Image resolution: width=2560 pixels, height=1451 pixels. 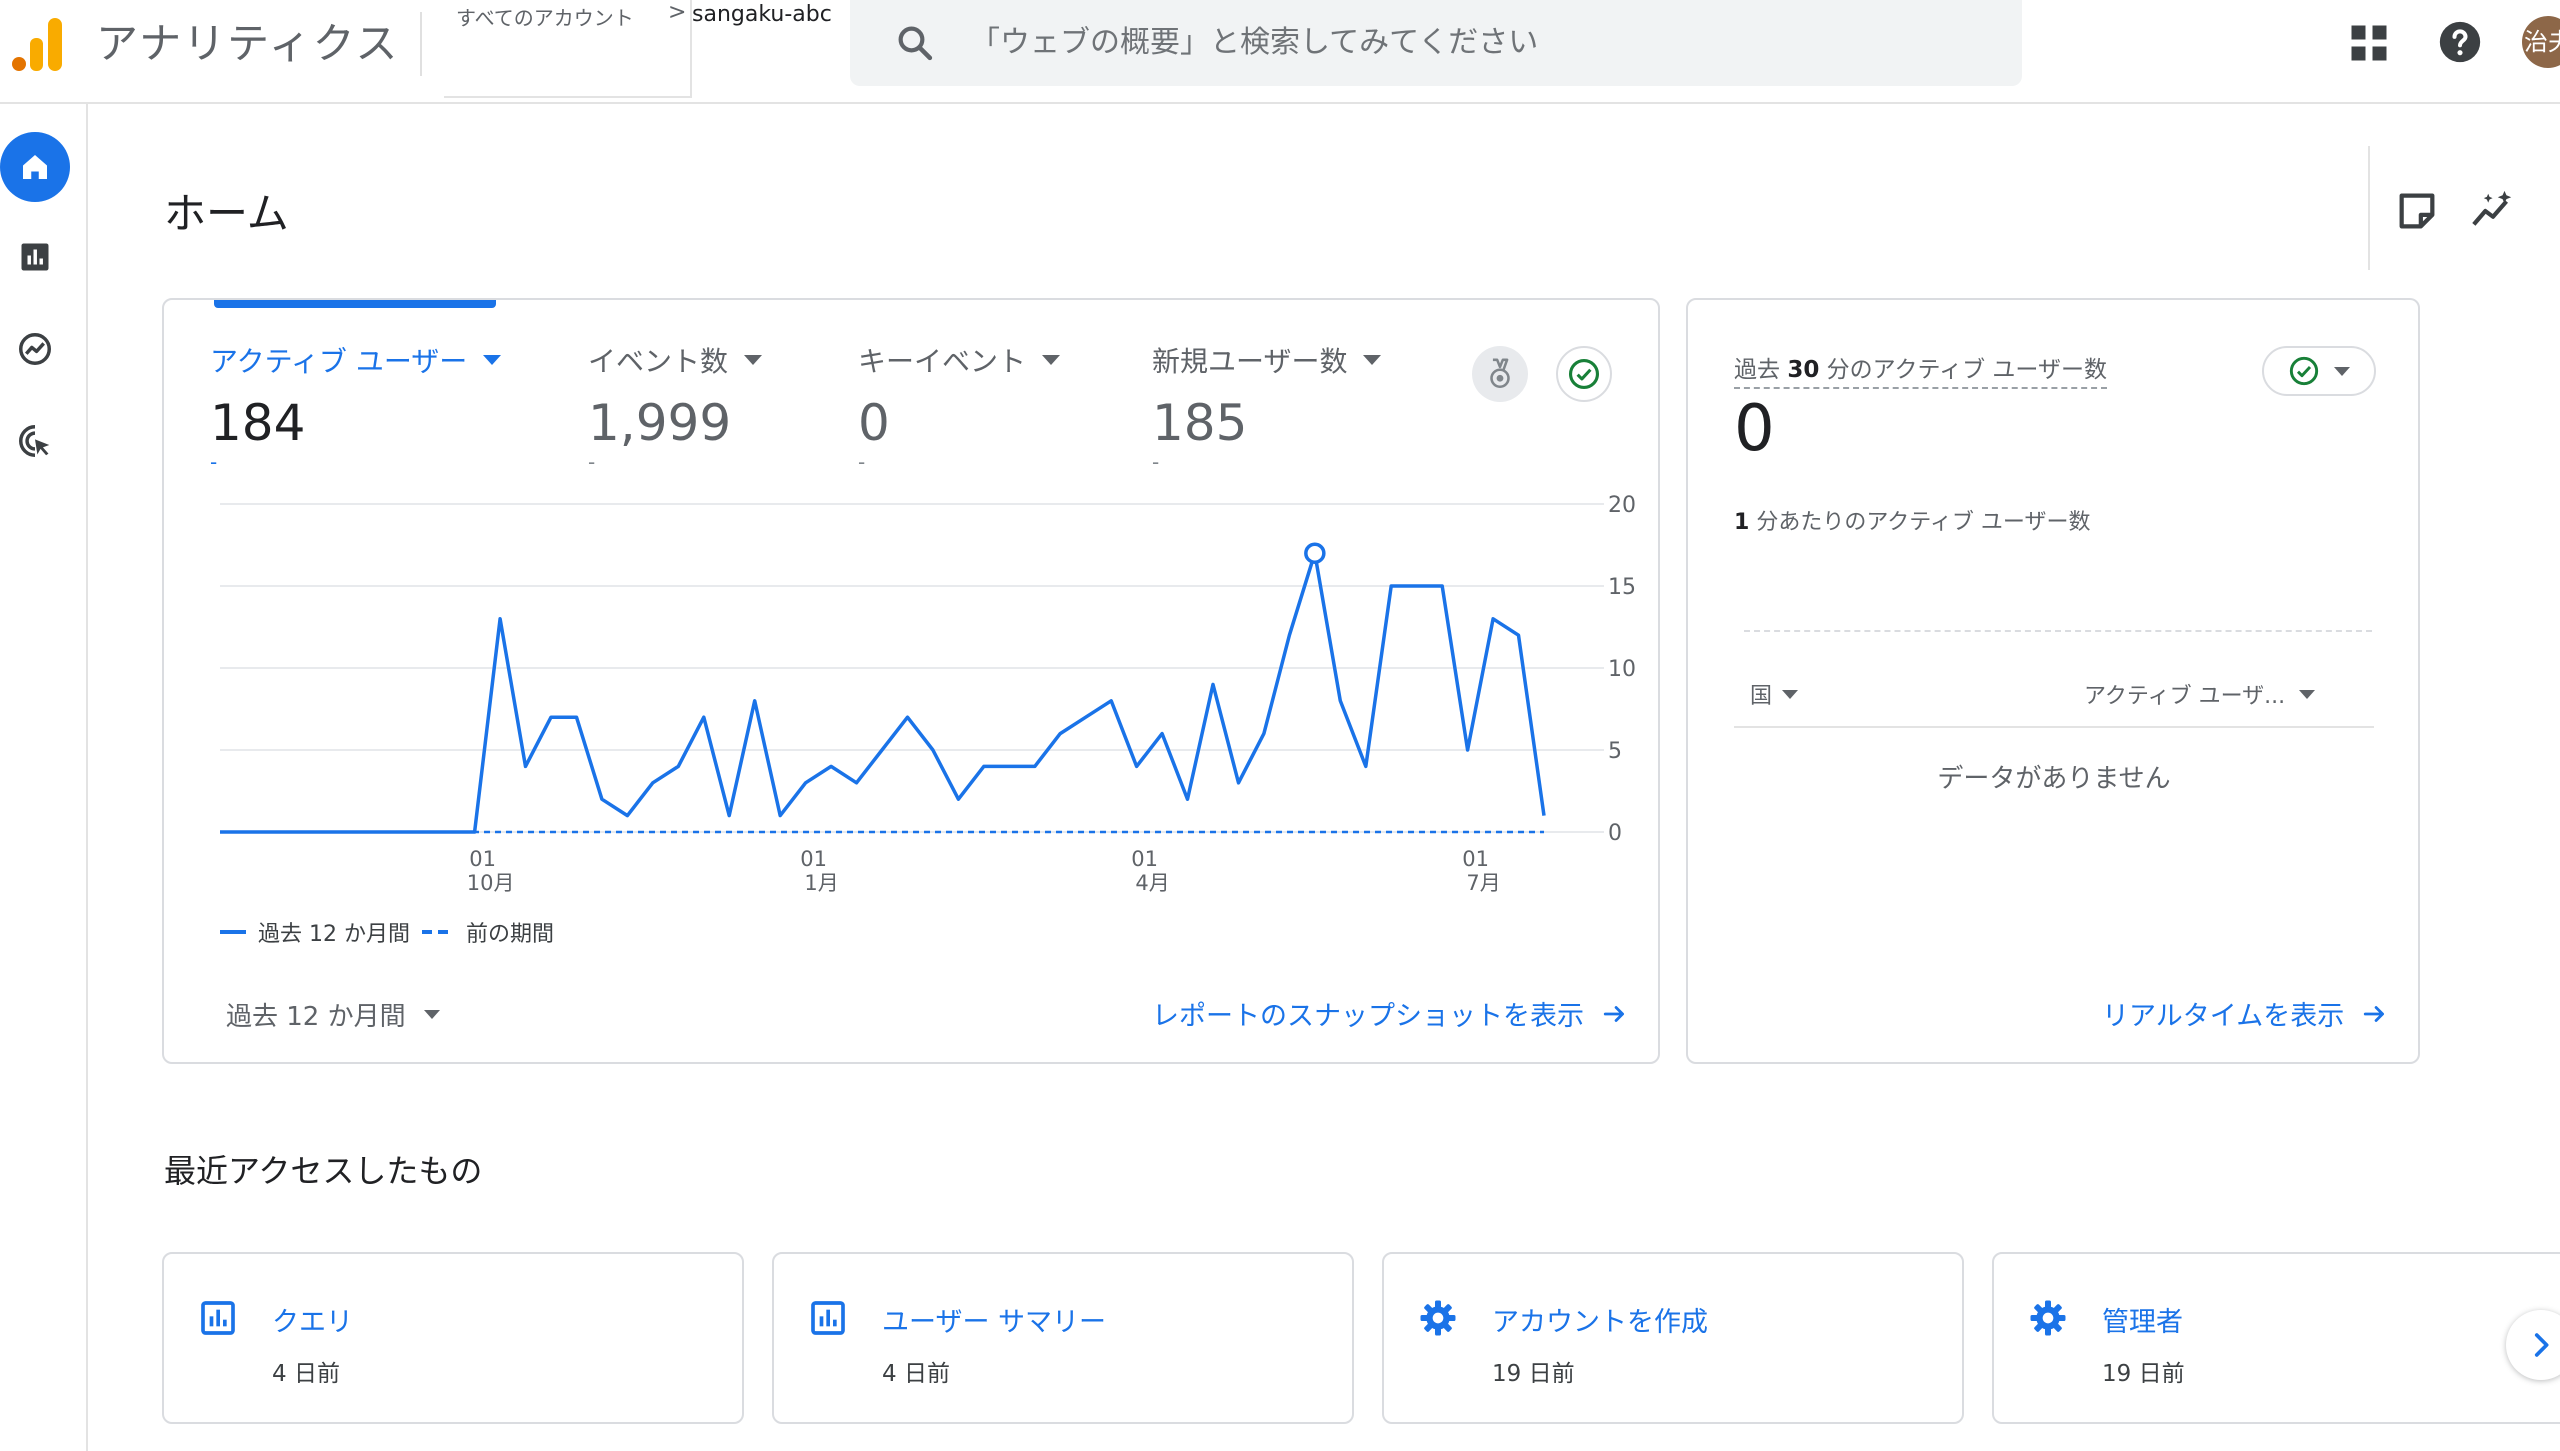 What do you see at coordinates (883, 692) in the screenshot?
I see `series-current-period-line` at bounding box center [883, 692].